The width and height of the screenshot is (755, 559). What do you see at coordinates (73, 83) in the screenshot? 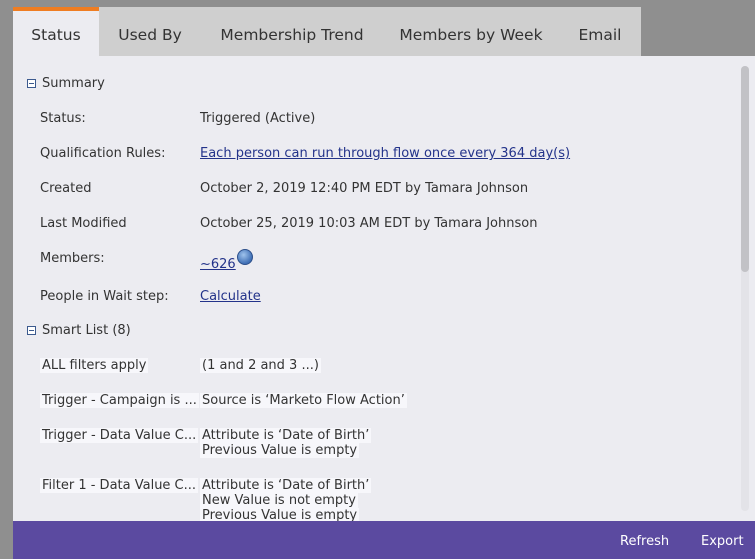
I see `summary-title: Summary` at bounding box center [73, 83].